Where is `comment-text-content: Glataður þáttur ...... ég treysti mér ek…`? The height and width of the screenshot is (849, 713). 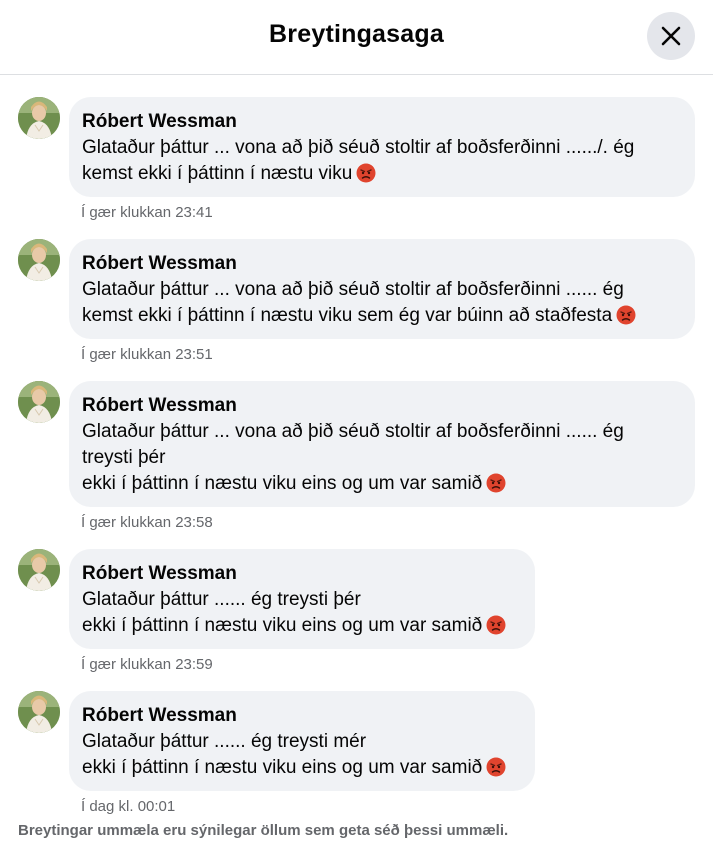
comment-text-content: Glataður þáttur ...... ég treysti mér ek… is located at coordinates (282, 754).